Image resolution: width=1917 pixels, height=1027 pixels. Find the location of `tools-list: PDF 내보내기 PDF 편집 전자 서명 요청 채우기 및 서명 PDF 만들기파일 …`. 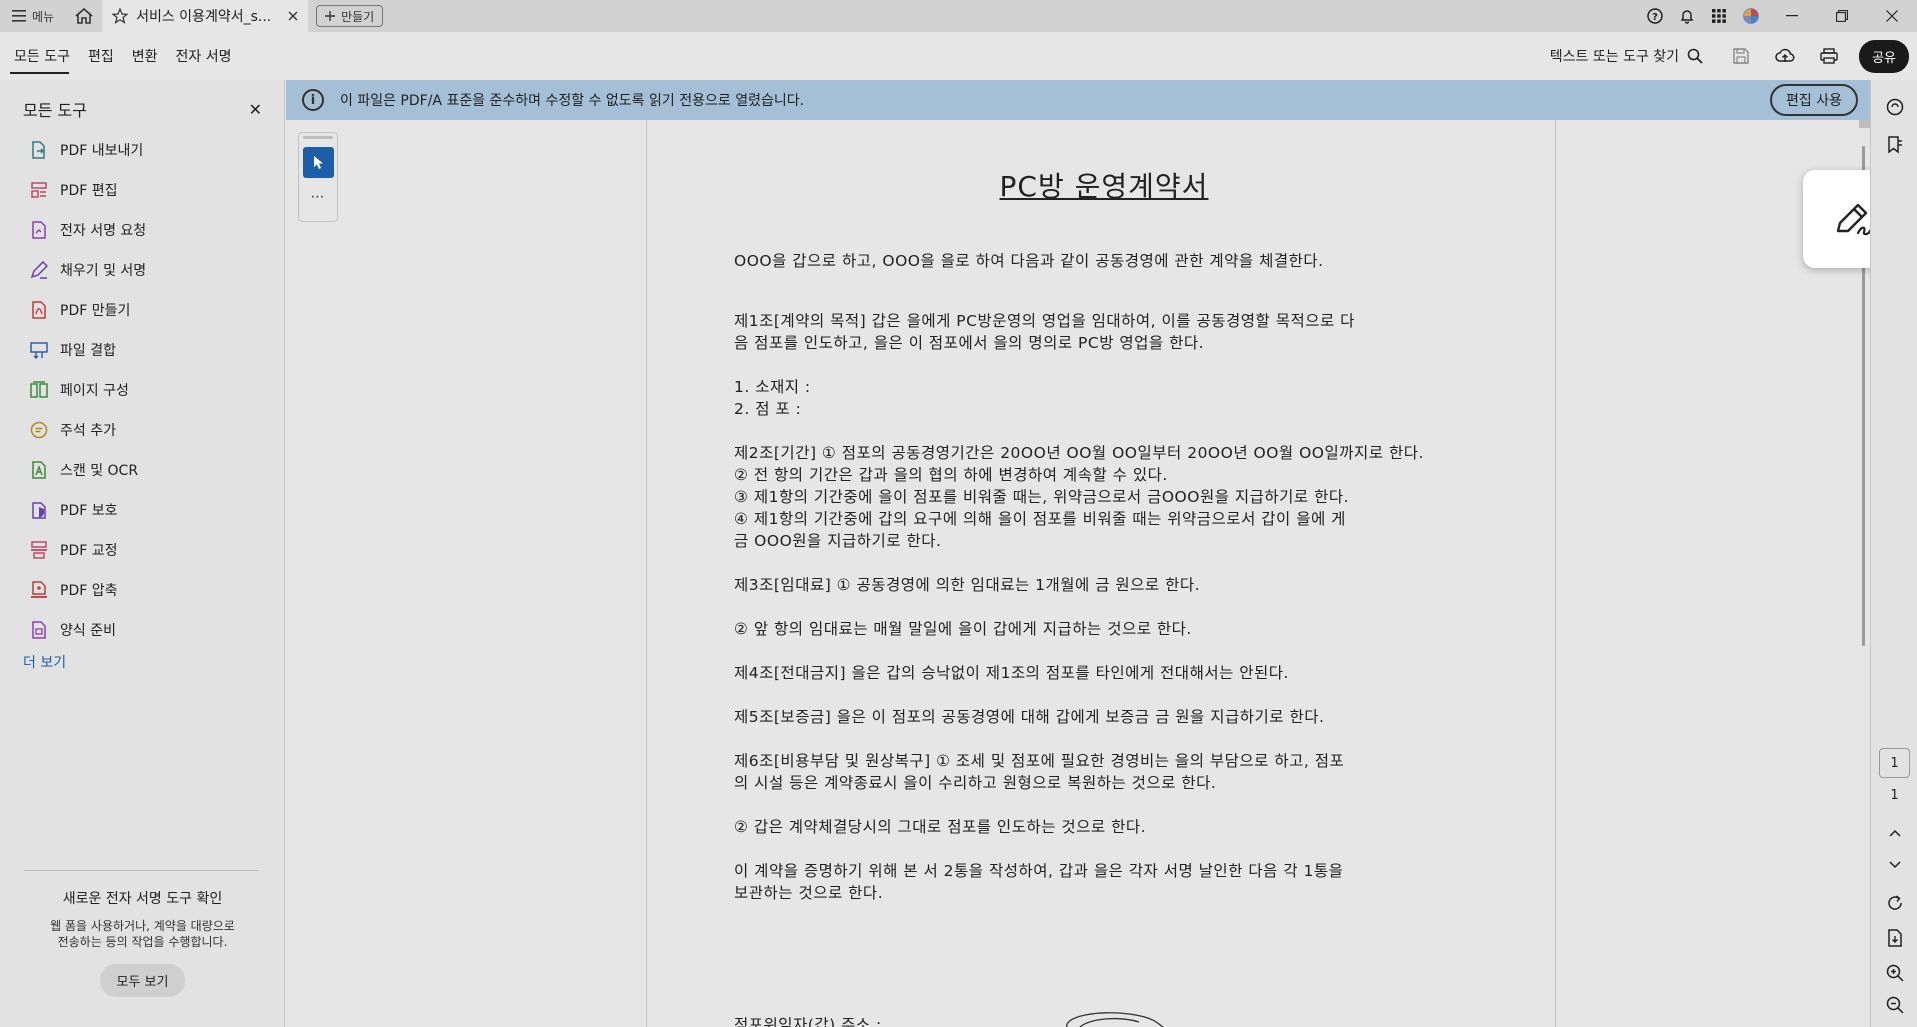

tools-list: PDF 내보내기 PDF 편집 전자 서명 요청 채우기 및 서명 PDF 만들기파일 … is located at coordinates (142, 390).